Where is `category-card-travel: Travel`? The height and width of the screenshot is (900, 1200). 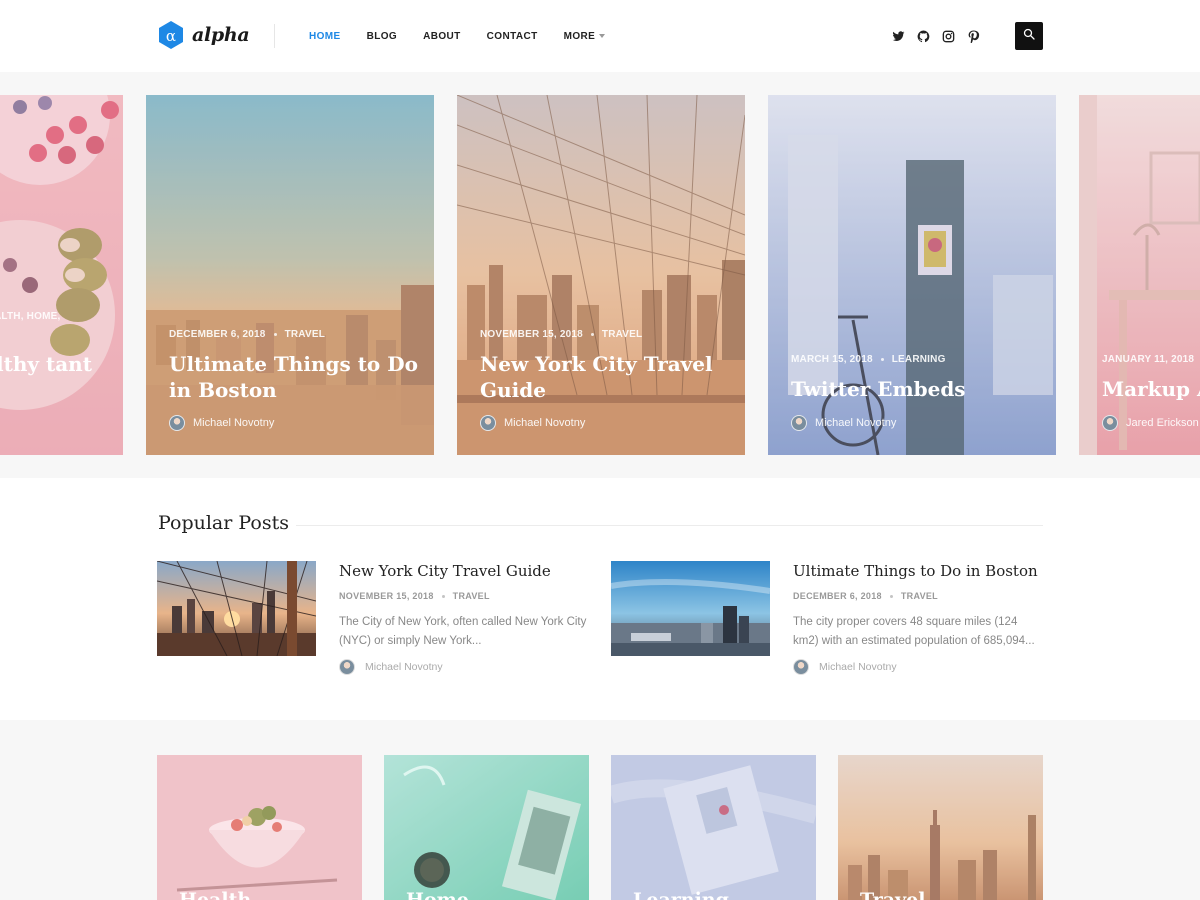 category-card-travel: Travel is located at coordinates (940, 827).